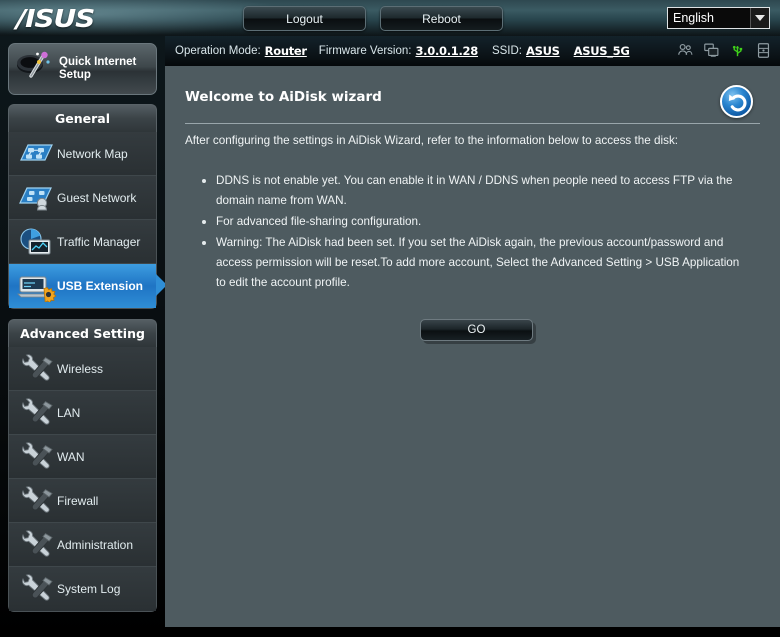 This screenshot has width=780, height=637. What do you see at coordinates (78, 500) in the screenshot?
I see `sidebar-label-firewall: Firewall` at bounding box center [78, 500].